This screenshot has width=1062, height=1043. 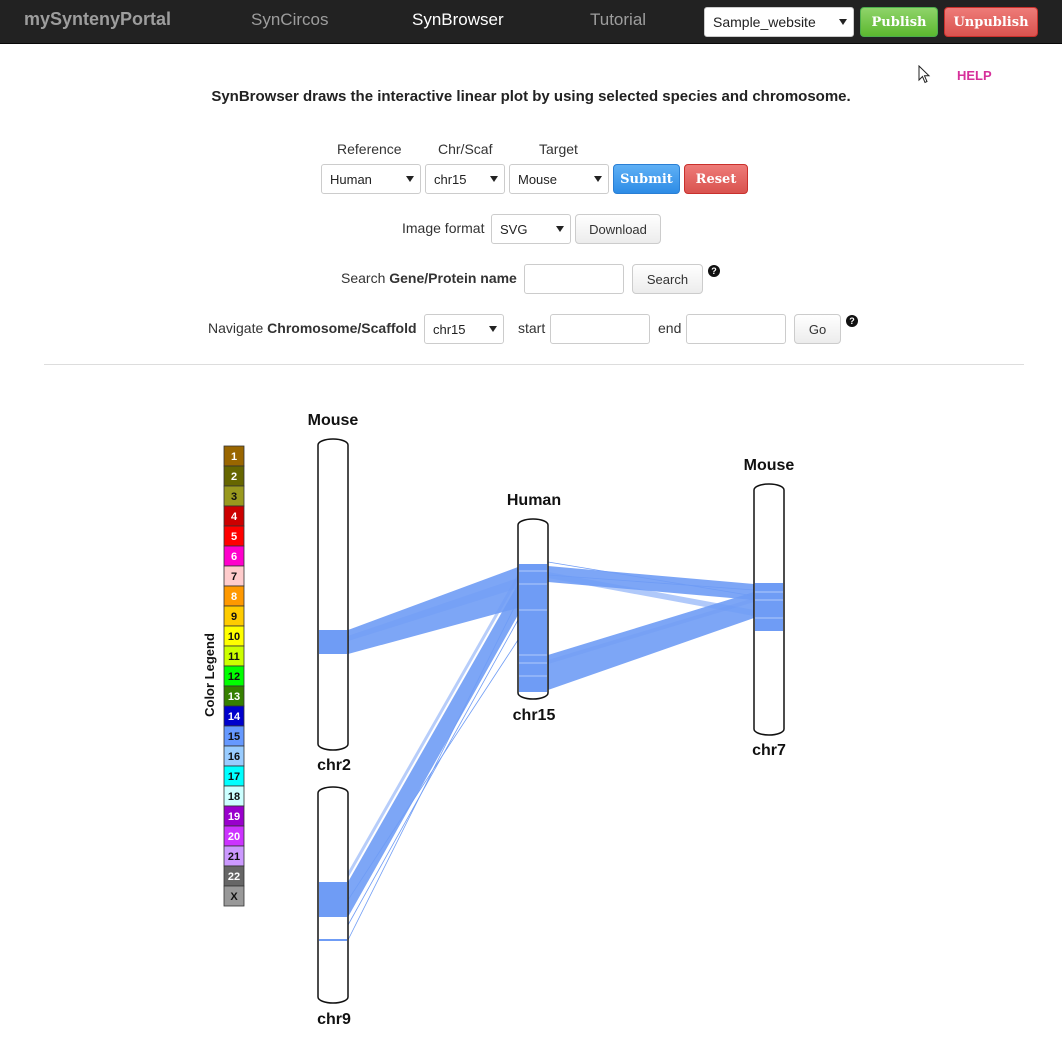 What do you see at coordinates (443, 228) in the screenshot?
I see `image-format-label: Image format` at bounding box center [443, 228].